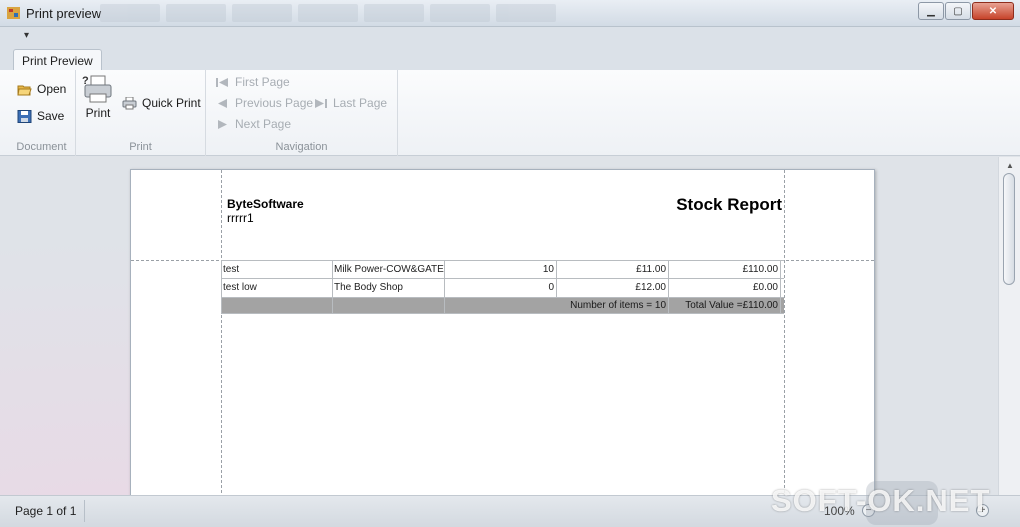 The image size is (1020, 527). What do you see at coordinates (1009, 229) in the screenshot?
I see `scrollbar-thumb` at bounding box center [1009, 229].